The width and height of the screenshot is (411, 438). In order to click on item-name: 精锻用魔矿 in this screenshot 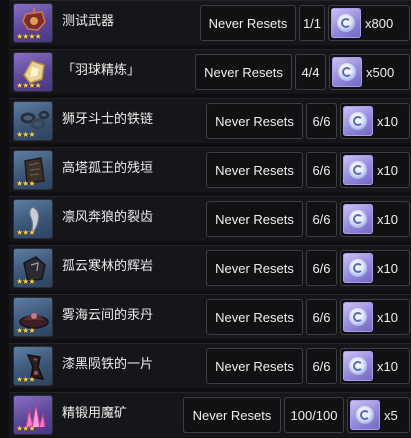, I will do `click(95, 413)`.